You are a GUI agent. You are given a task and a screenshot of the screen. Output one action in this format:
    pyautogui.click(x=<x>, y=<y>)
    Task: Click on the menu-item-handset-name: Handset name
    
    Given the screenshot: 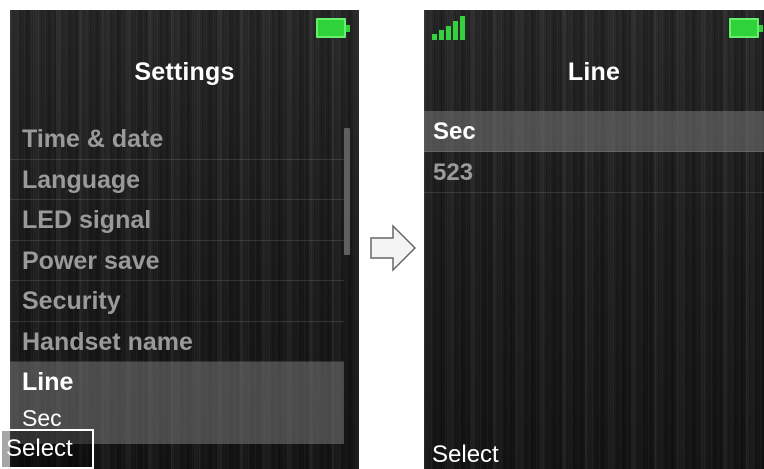 What is the action you would take?
    pyautogui.click(x=177, y=342)
    